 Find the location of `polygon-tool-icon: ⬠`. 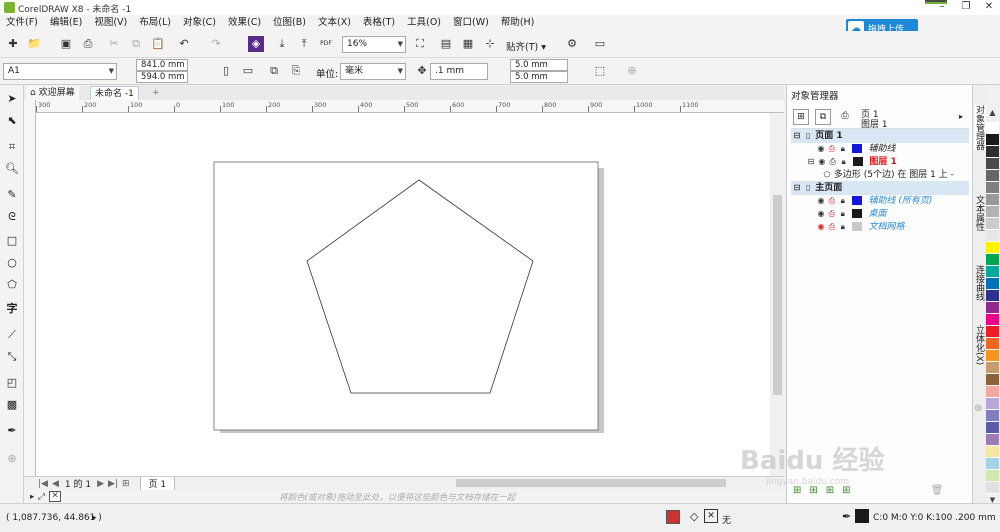

polygon-tool-icon: ⬠ is located at coordinates (12, 285).